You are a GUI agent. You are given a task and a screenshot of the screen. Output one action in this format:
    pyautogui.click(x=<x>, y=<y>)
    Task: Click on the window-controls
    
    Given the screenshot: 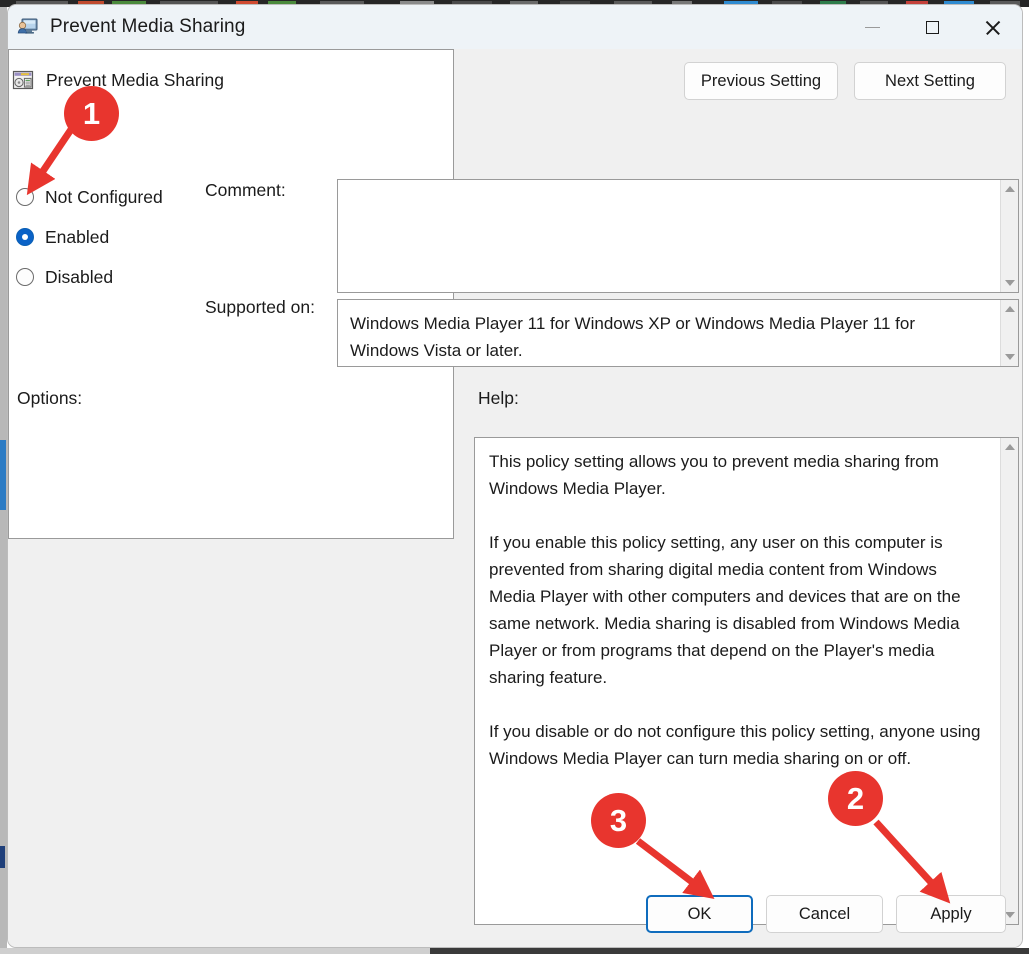 What is the action you would take?
    pyautogui.click(x=932, y=27)
    